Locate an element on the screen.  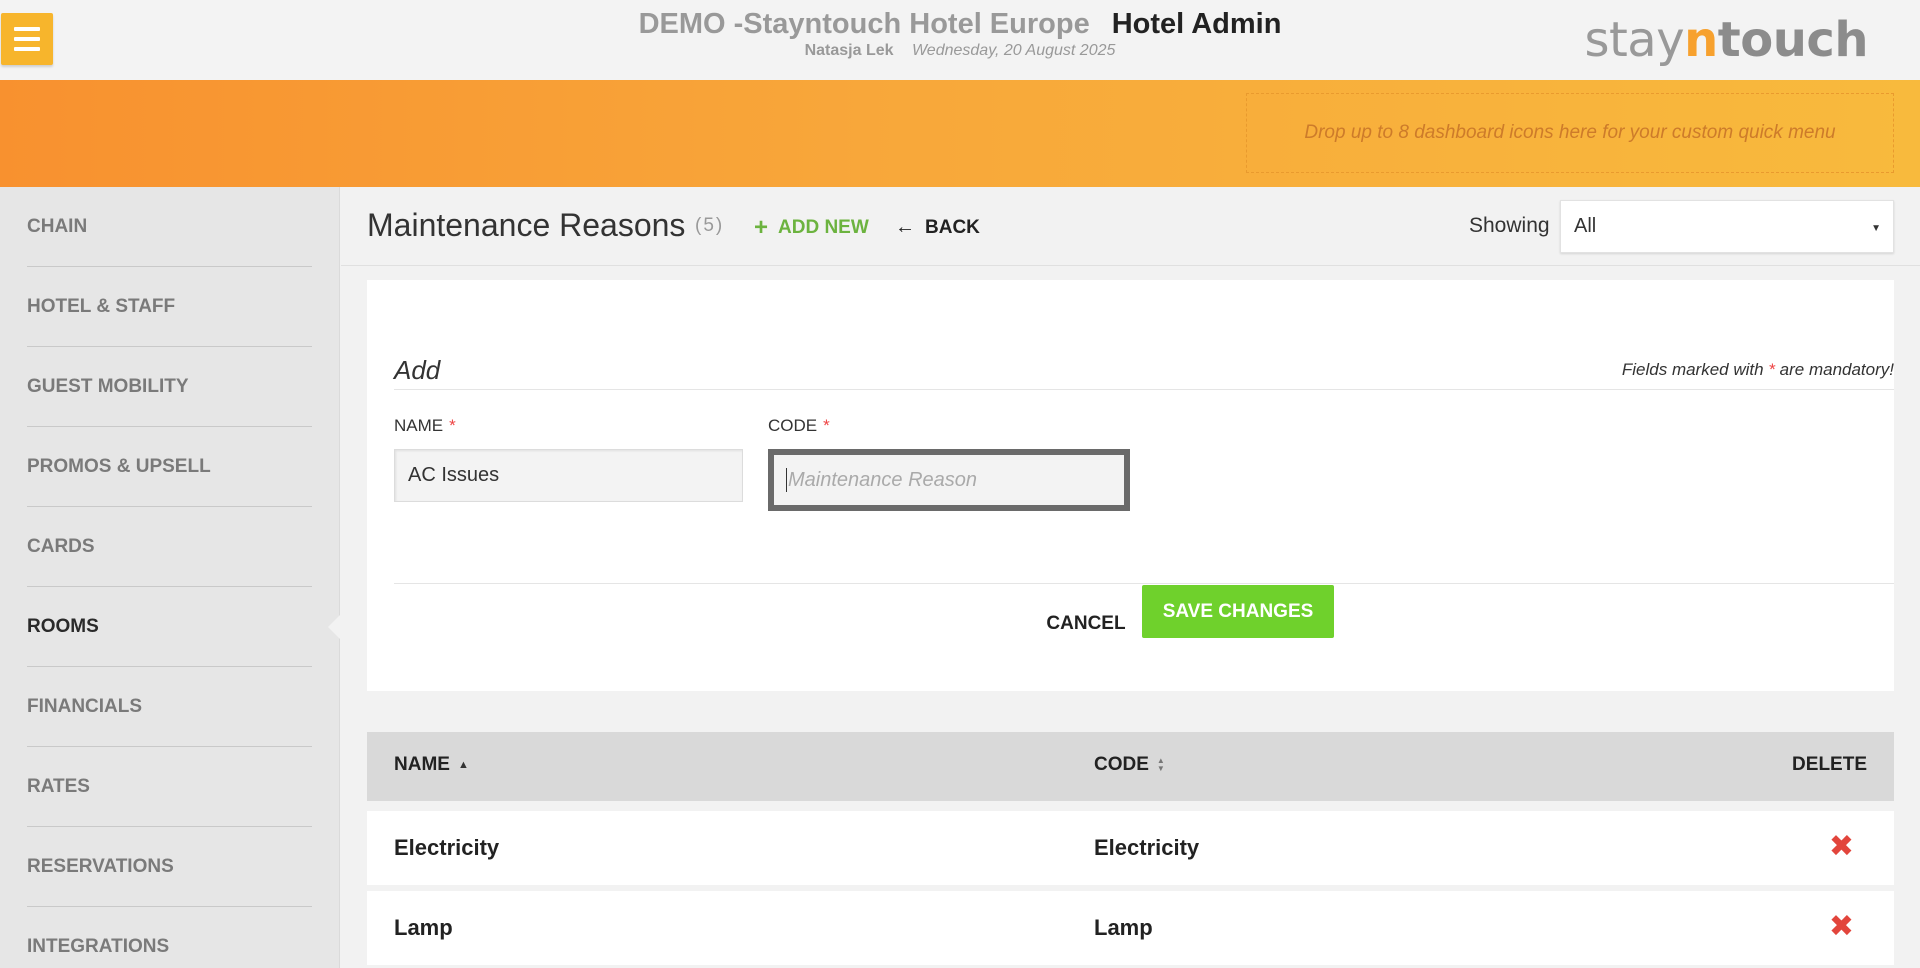
table-row: Lamp Lamp ✖ is located at coordinates (1130, 928).